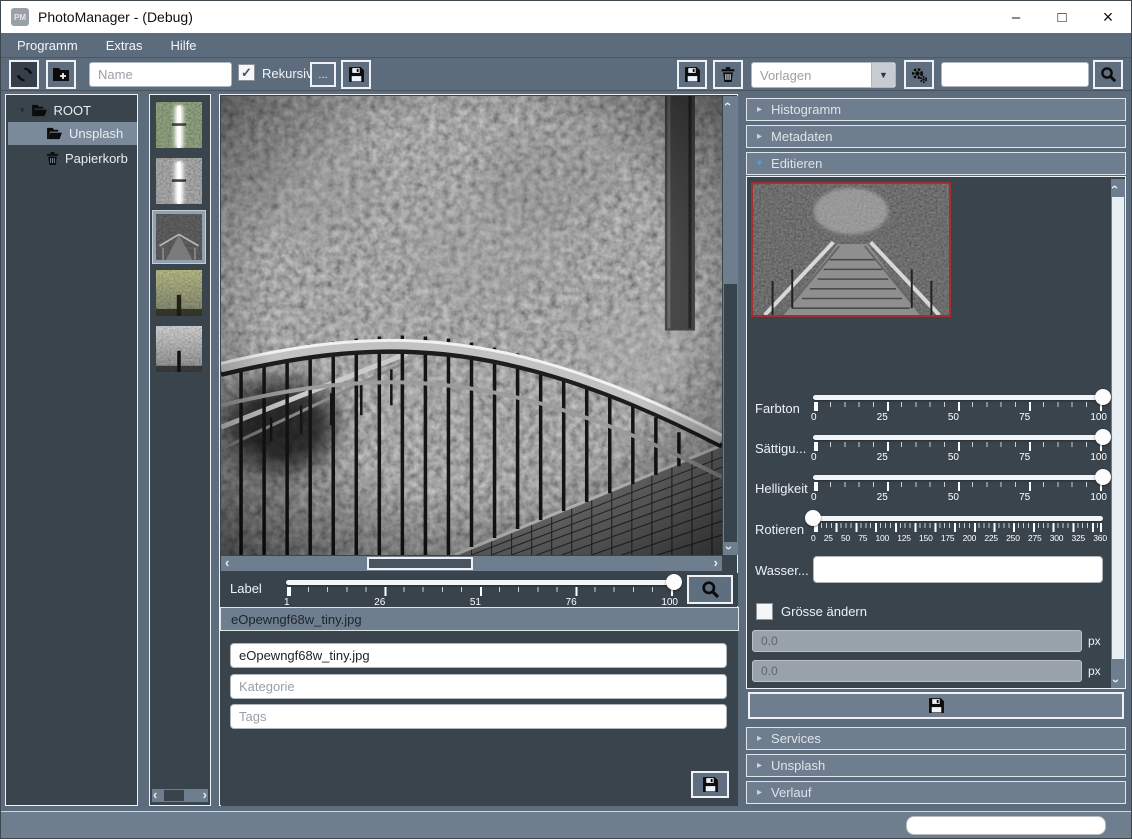  What do you see at coordinates (845, 538) in the screenshot?
I see `tick-label: 50` at bounding box center [845, 538].